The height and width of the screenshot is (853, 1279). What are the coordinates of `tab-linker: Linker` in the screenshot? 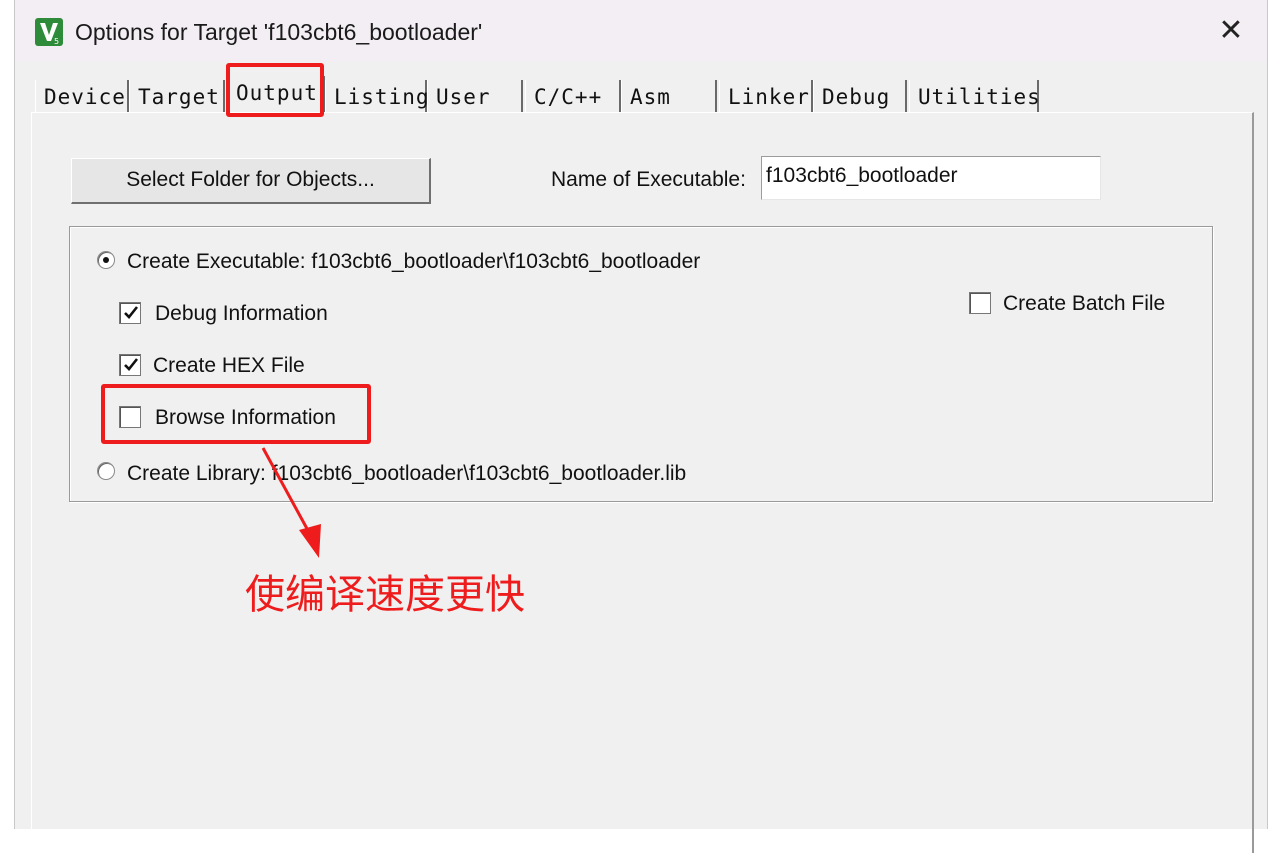 It's located at (766, 96).